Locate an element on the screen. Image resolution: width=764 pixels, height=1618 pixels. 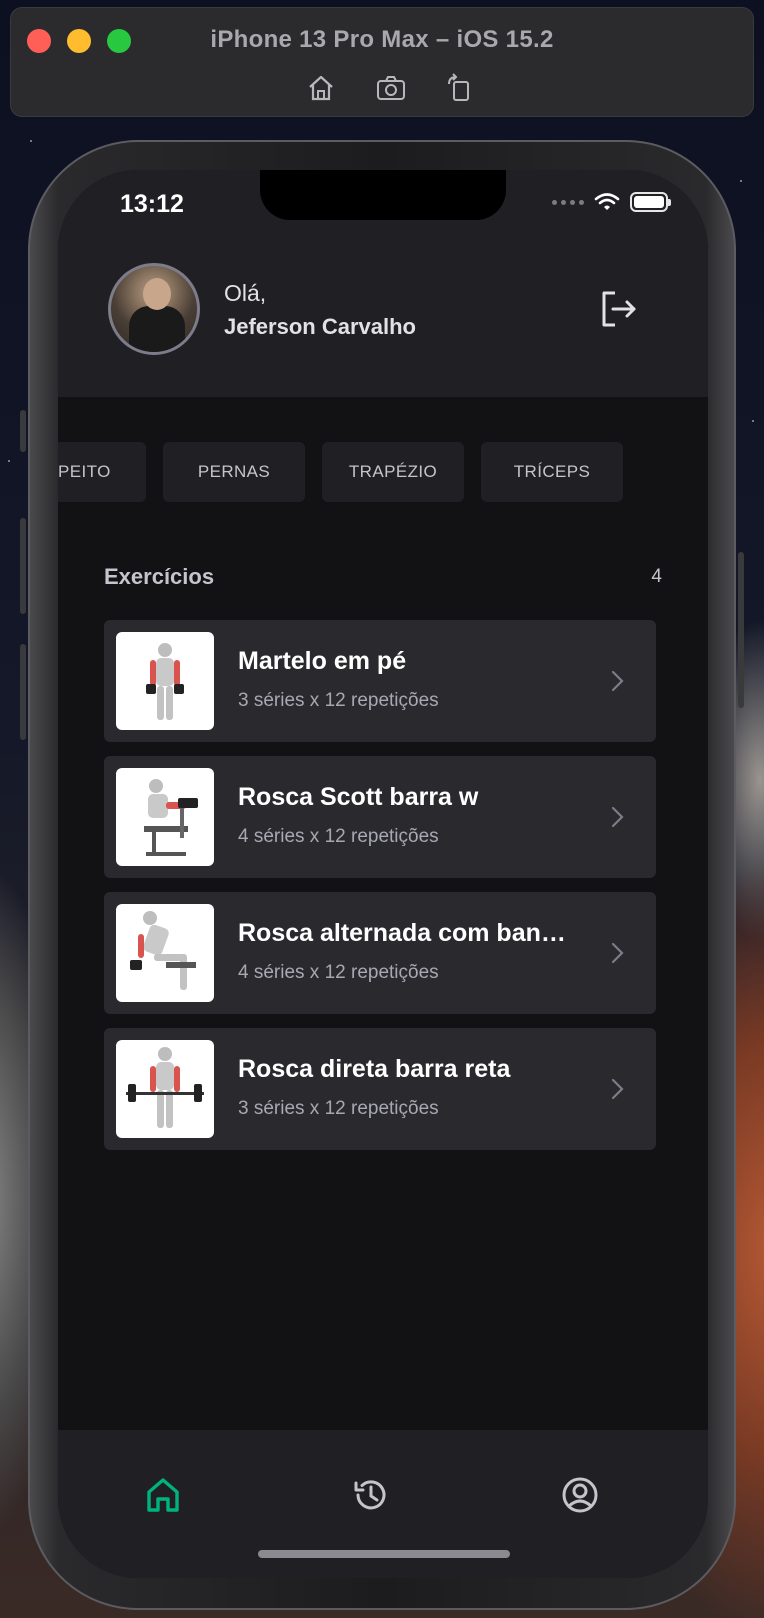
status-indicators is located at coordinates (611, 202).